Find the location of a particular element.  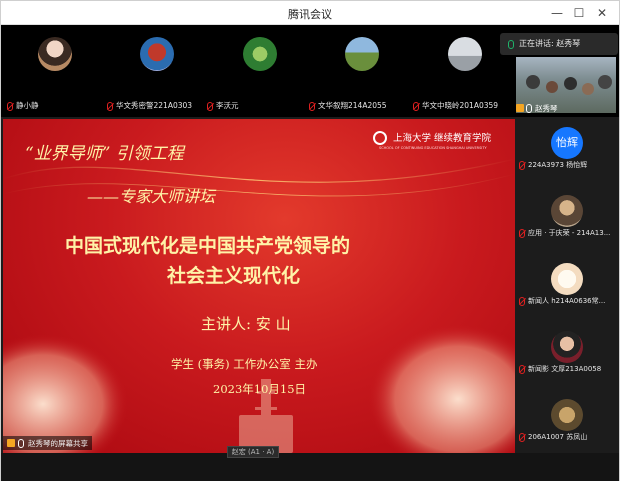

participant-tile: 文华叙翔214A2055 is located at coordinates (356, 71).